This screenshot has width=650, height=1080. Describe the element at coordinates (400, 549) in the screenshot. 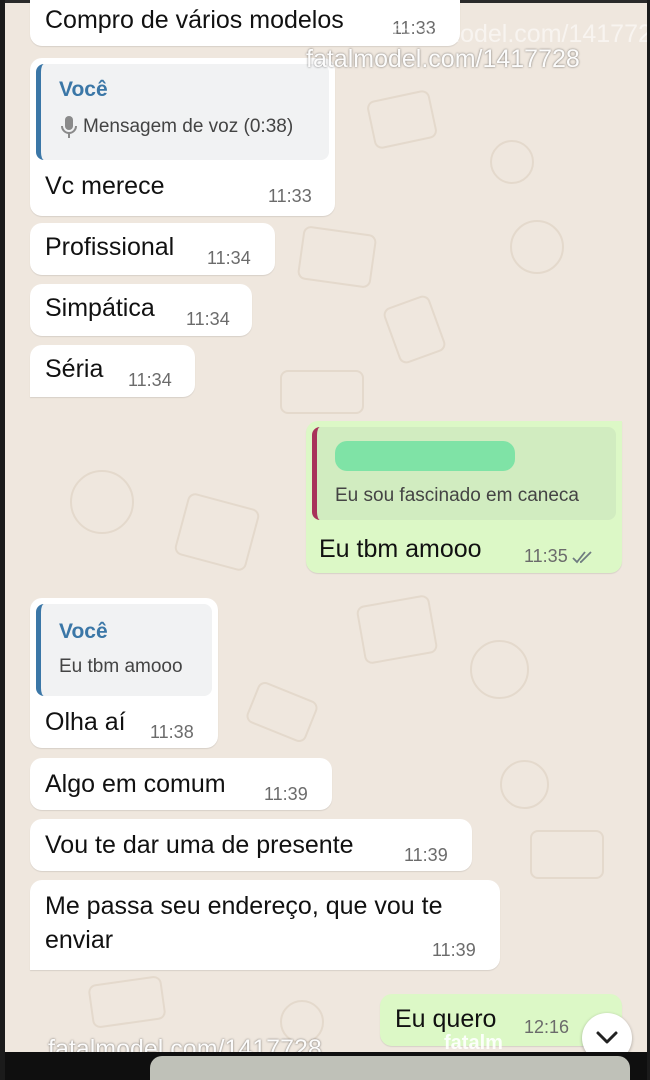

I see `message-text: Eu tbm amooo` at that location.